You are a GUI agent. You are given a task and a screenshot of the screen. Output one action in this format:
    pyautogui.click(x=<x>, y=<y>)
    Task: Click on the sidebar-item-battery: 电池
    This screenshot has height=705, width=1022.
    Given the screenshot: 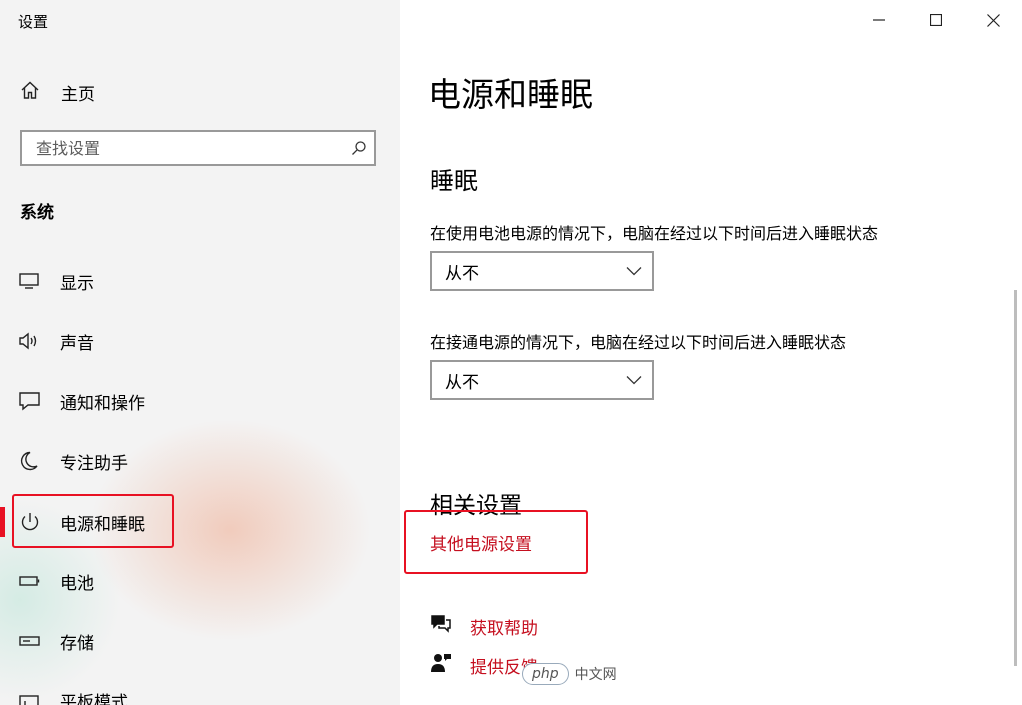 What is the action you would take?
    pyautogui.click(x=200, y=581)
    